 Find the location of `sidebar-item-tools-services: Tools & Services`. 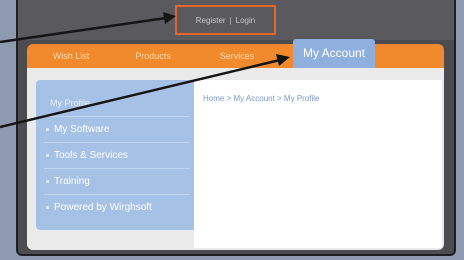

sidebar-item-tools-services: Tools & Services is located at coordinates (117, 155).